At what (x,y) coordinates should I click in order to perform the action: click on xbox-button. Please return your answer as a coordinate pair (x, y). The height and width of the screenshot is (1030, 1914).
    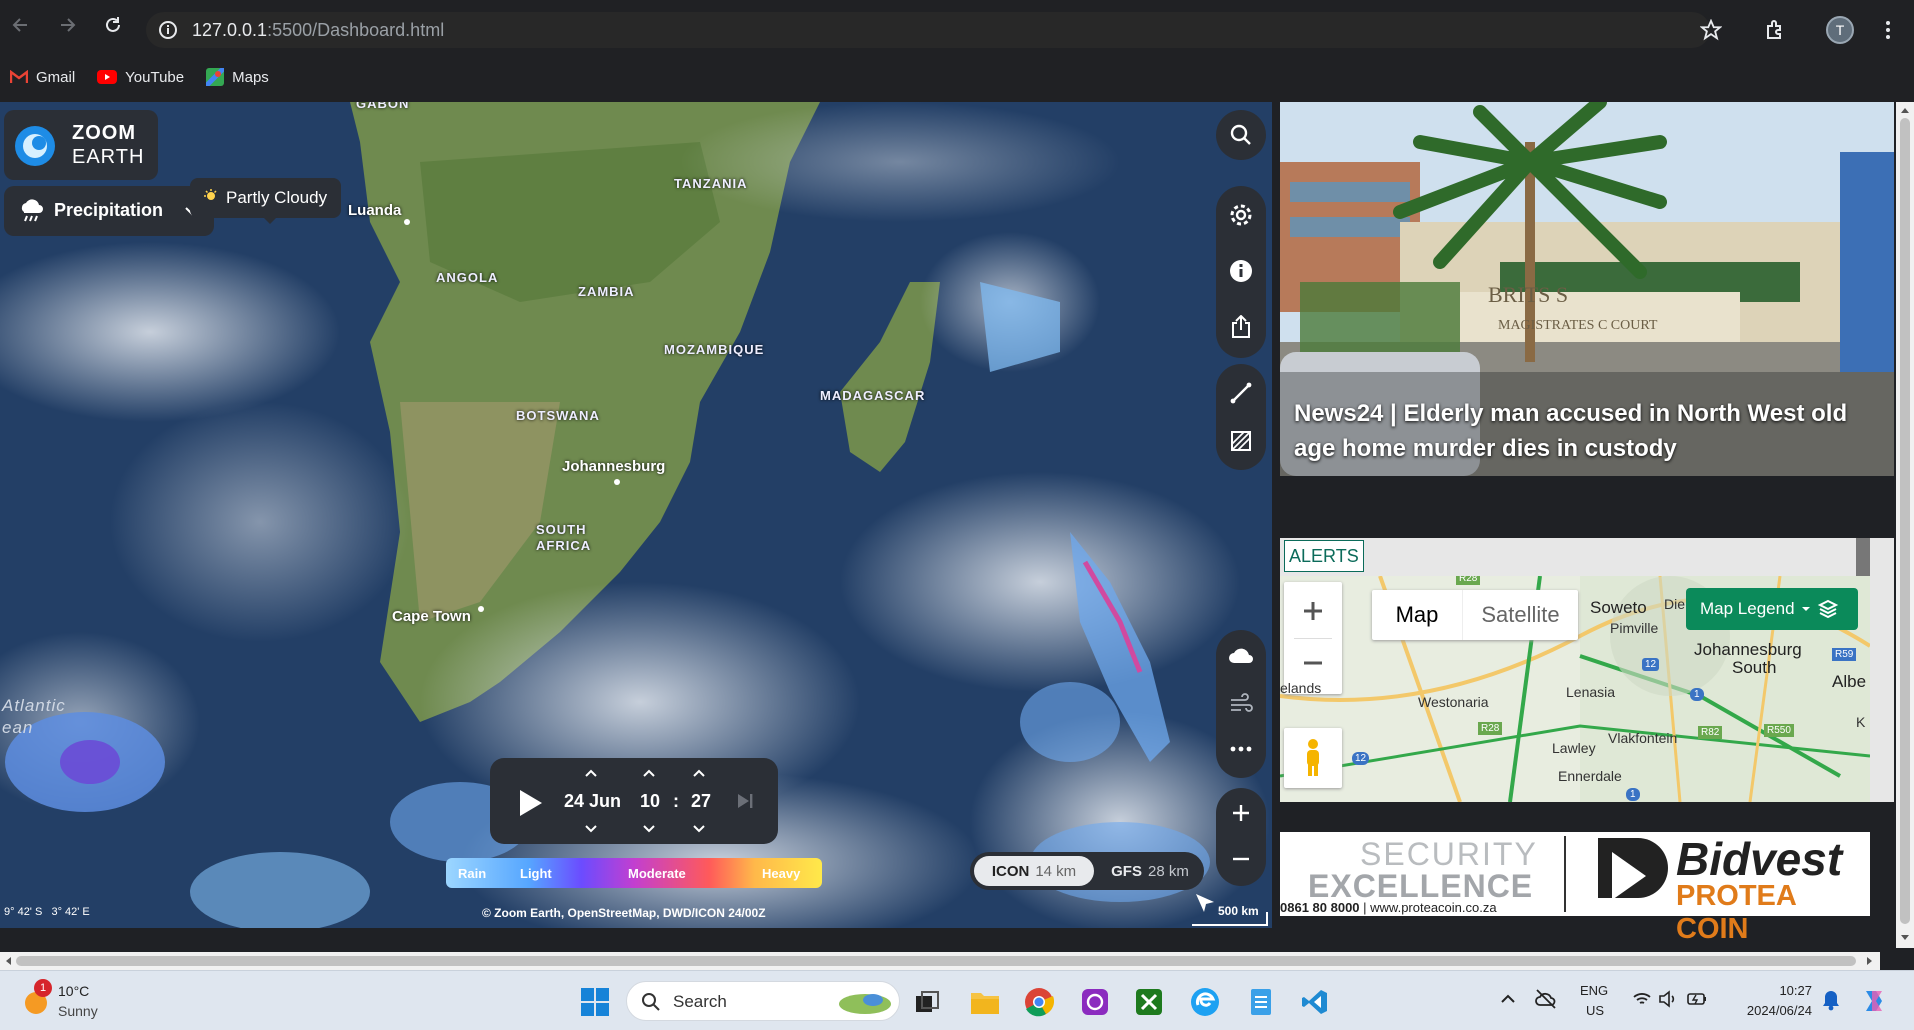
    Looking at the image, I should click on (1149, 1002).